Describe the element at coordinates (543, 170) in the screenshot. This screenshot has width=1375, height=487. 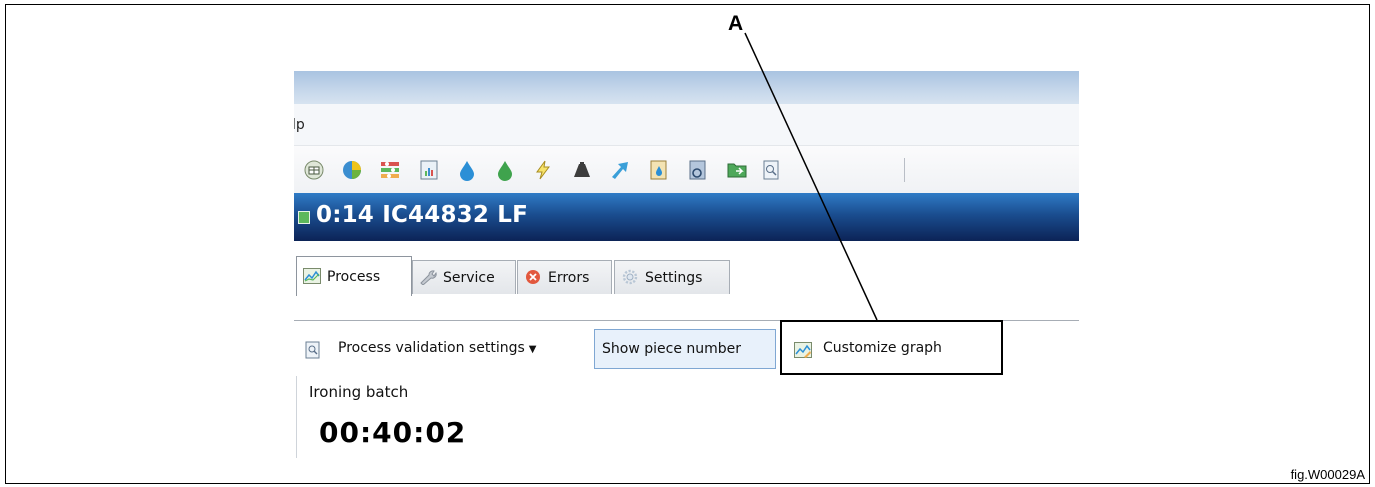
I see `lightning-icon` at that location.